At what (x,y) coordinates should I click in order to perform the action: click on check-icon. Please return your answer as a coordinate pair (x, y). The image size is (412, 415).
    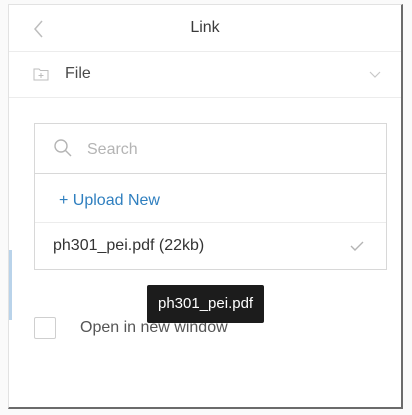
    Looking at the image, I should click on (357, 246).